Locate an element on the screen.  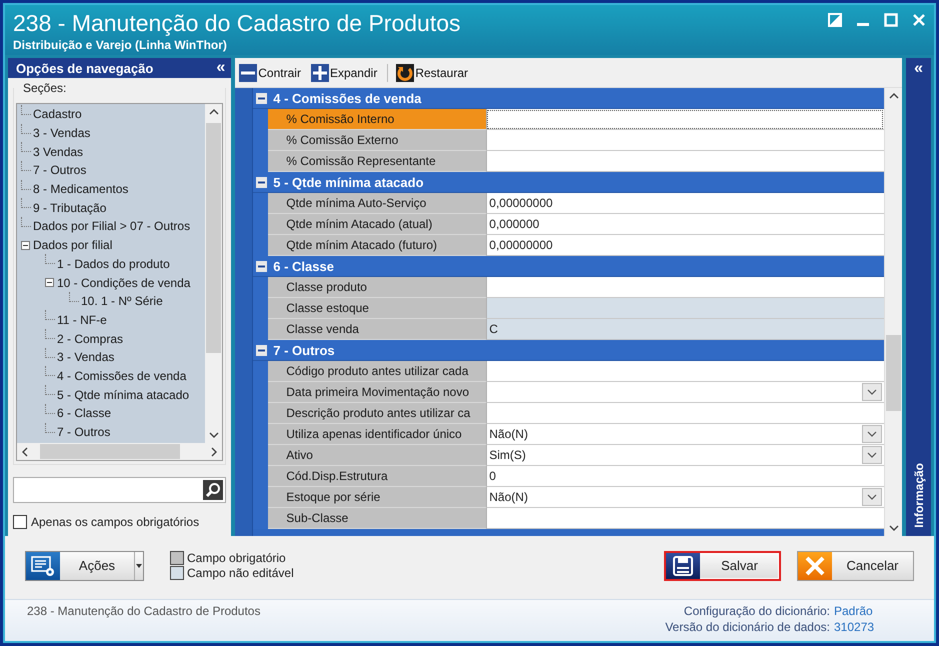
property-label: Qtde mínima Auto-Serviço is located at coordinates (377, 203).